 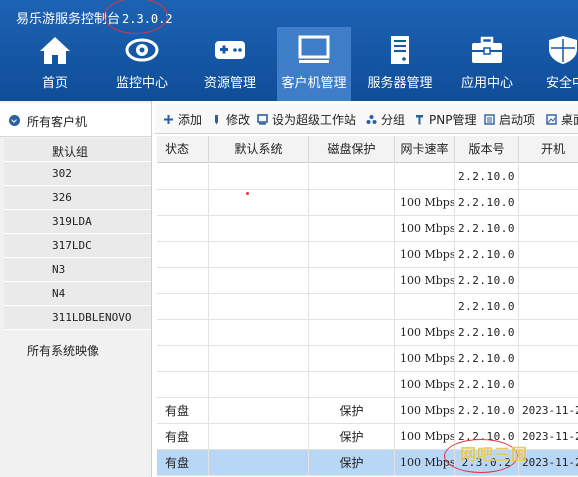 I want to click on column-header-version: 版本号, so click(x=487, y=149).